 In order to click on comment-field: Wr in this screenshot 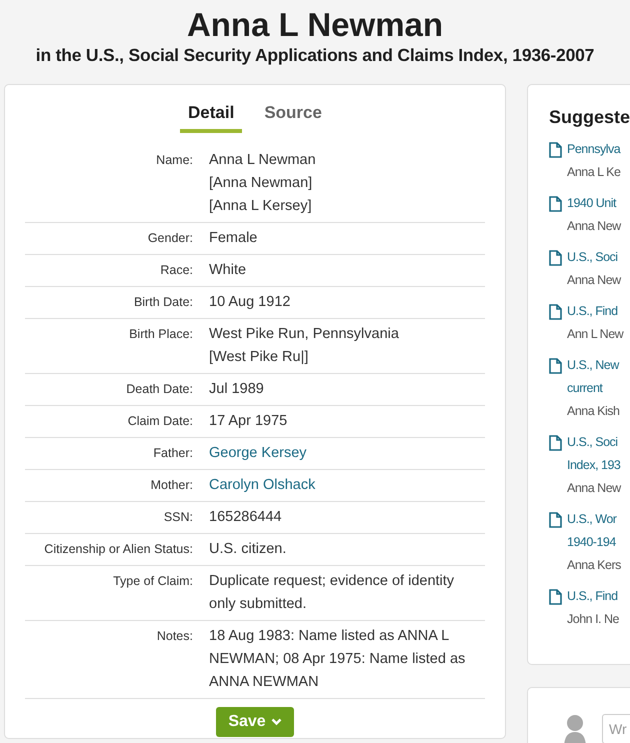, I will do `click(616, 728)`.